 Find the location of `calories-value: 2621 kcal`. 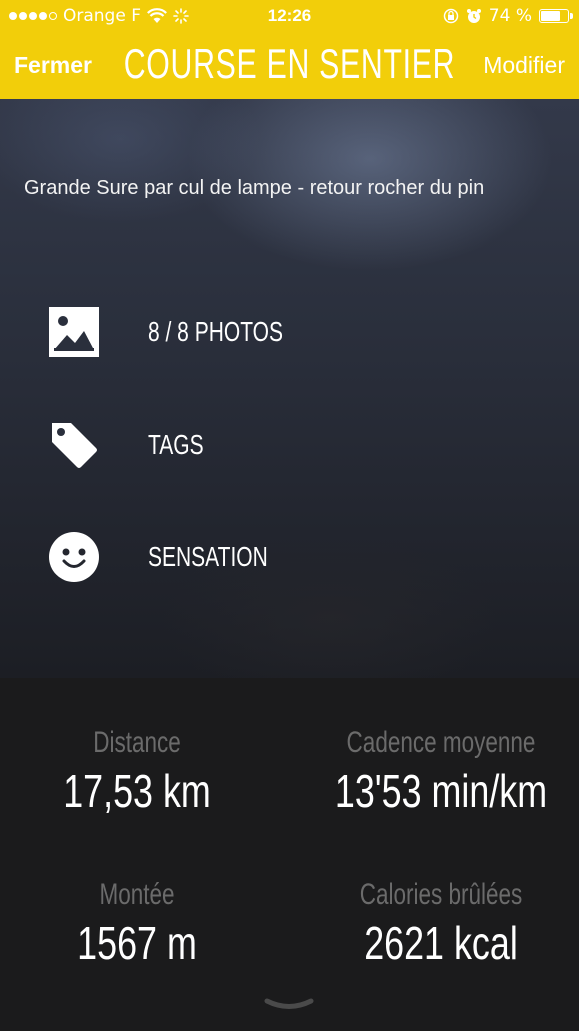

calories-value: 2621 kcal is located at coordinates (441, 943).